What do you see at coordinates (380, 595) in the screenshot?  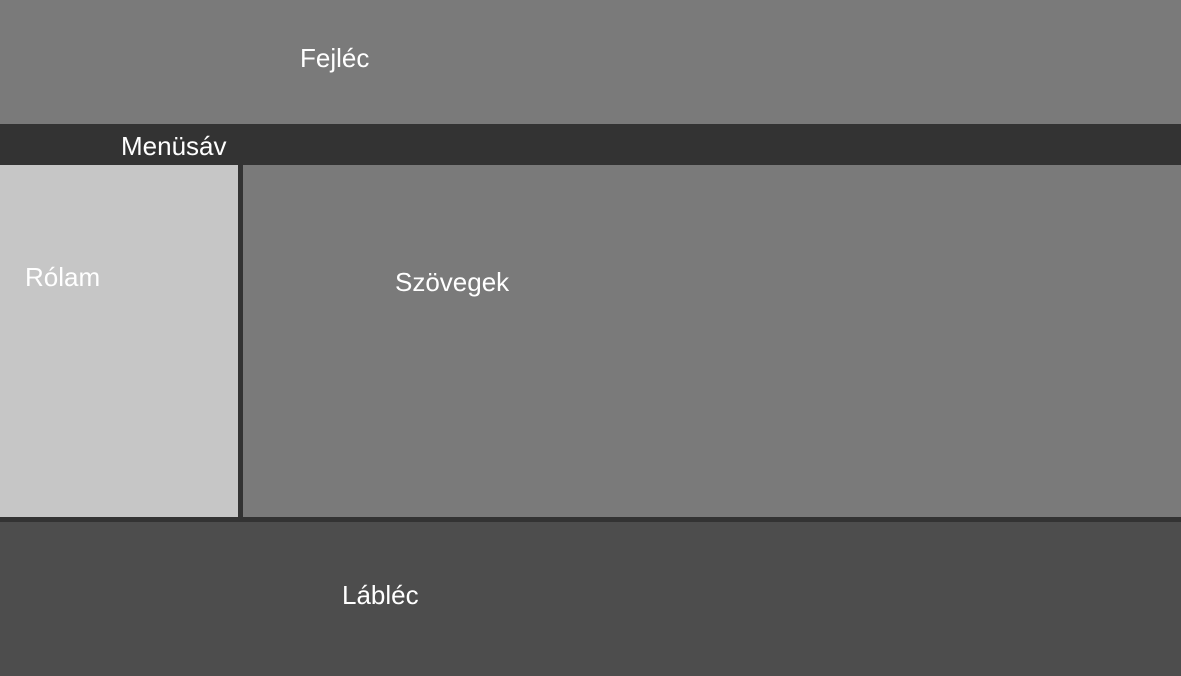 I see `footer-title: Lábléc` at bounding box center [380, 595].